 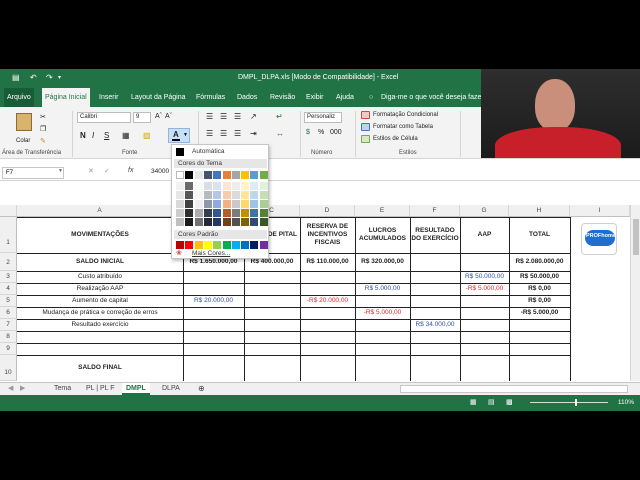 I want to click on cell-g4: -R$ 5.000,00, so click(x=484, y=289).